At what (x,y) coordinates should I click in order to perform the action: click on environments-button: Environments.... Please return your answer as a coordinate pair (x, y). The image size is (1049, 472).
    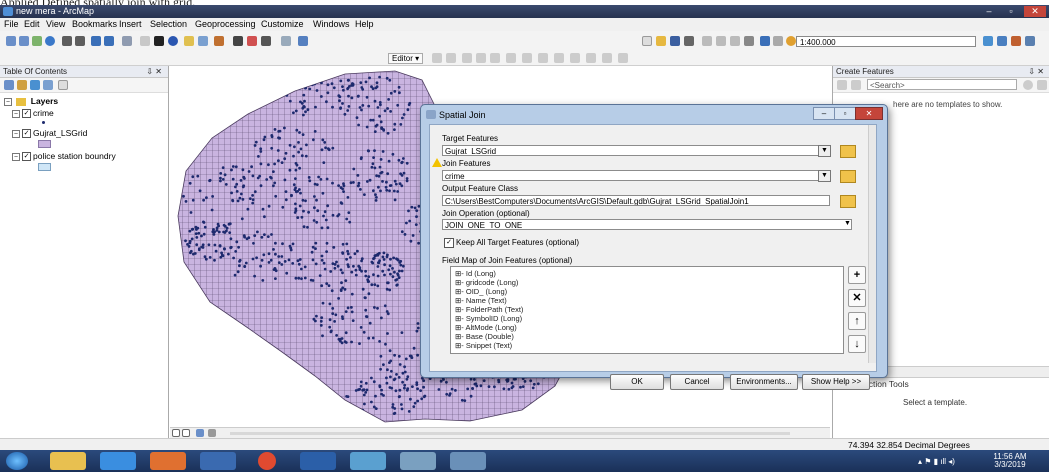
    Looking at the image, I should click on (764, 382).